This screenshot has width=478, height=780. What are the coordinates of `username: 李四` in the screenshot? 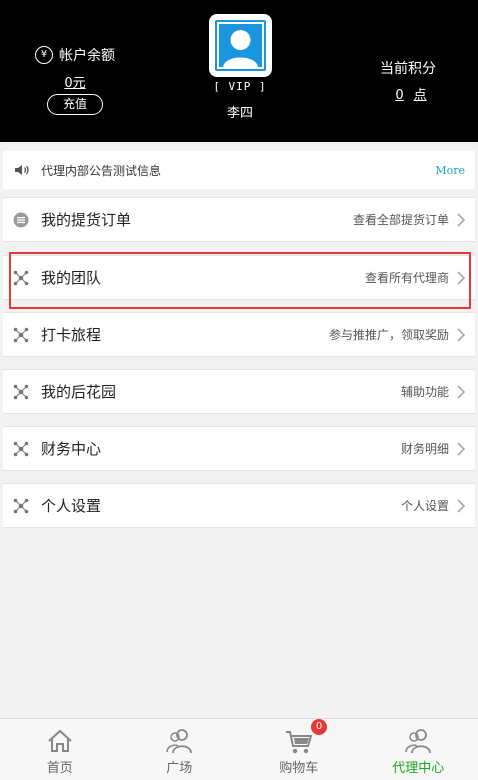 It's located at (239, 113).